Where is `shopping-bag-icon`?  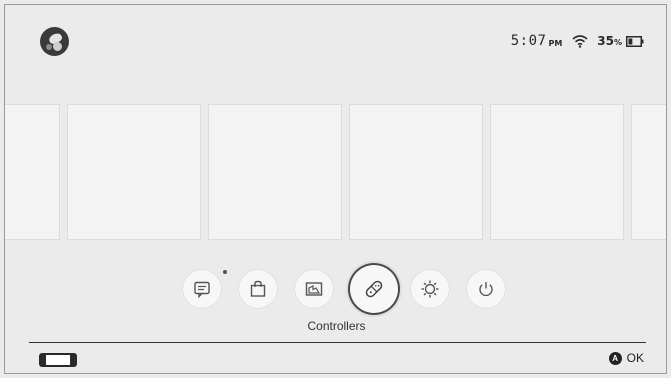
shopping-bag-icon is located at coordinates (258, 288).